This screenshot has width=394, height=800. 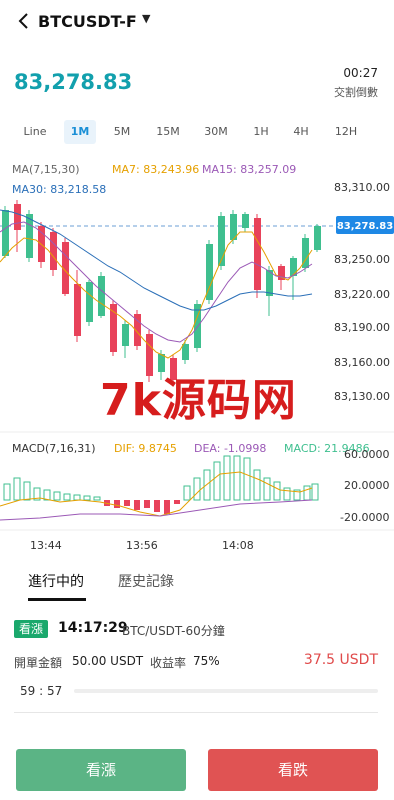 What do you see at coordinates (360, 73) in the screenshot?
I see `countdown-value: 00:27` at bounding box center [360, 73].